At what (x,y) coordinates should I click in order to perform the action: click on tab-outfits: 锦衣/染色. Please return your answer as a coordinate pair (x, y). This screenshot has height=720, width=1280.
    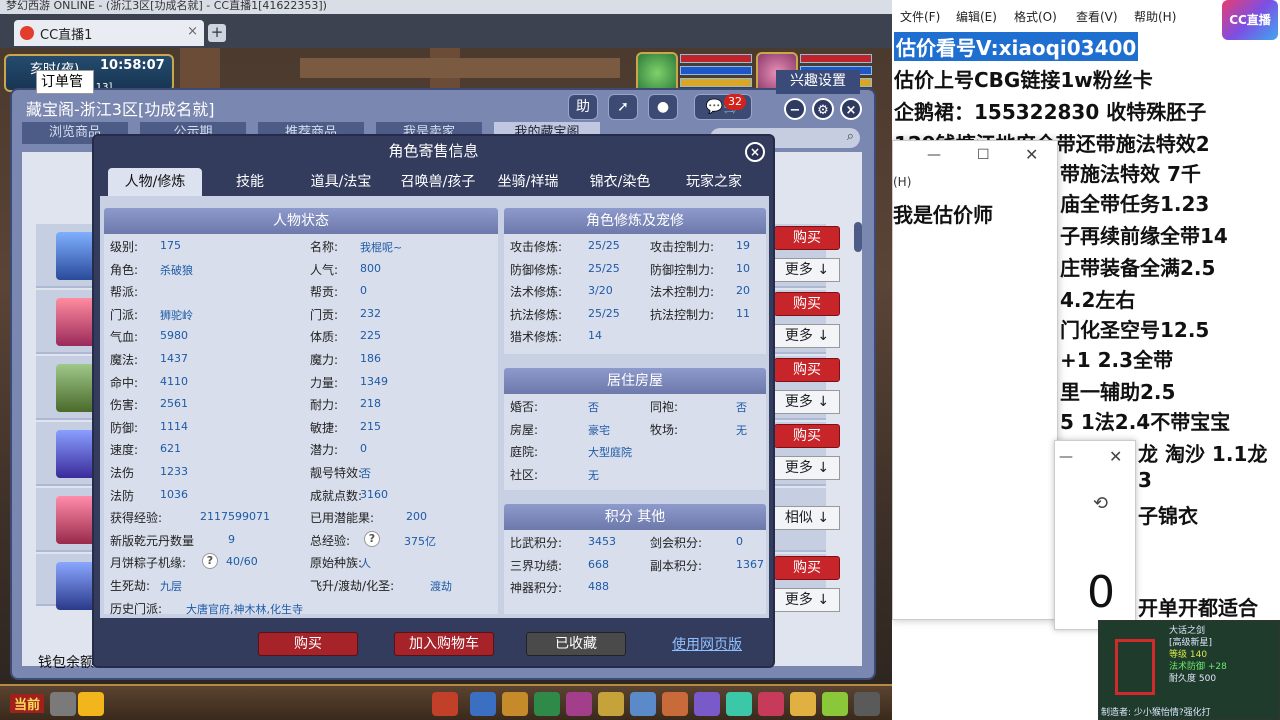
    Looking at the image, I should click on (620, 182).